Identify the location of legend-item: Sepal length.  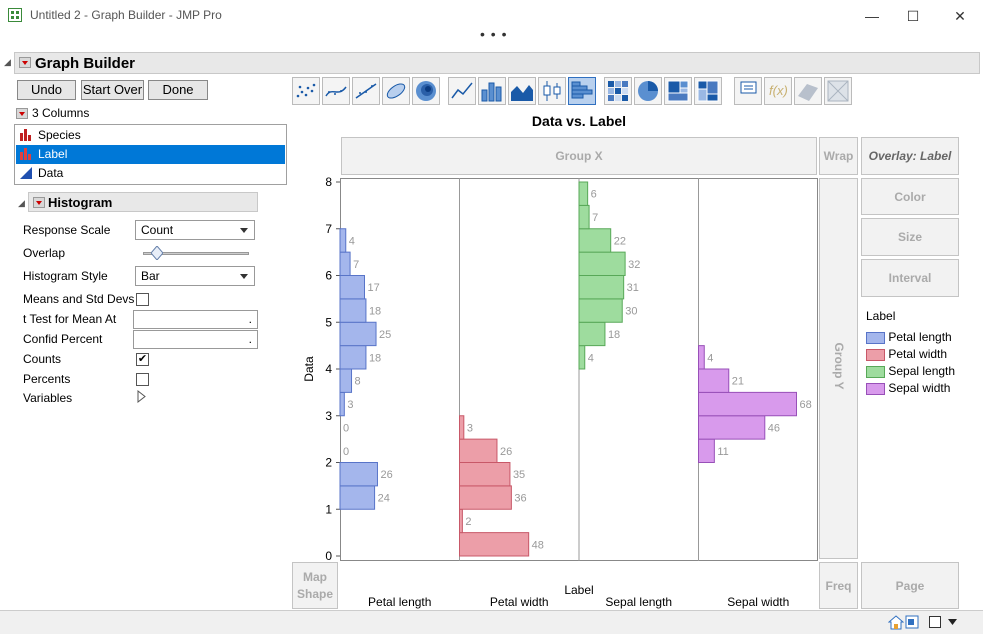
(910, 371).